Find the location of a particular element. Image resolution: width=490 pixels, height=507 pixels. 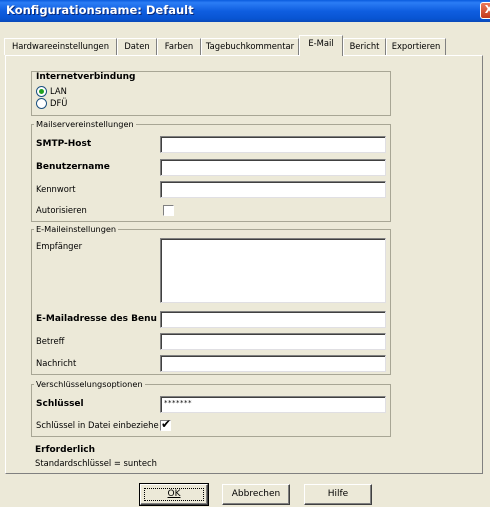

sender-label: E-Mailadresse des Benu is located at coordinates (96, 319).